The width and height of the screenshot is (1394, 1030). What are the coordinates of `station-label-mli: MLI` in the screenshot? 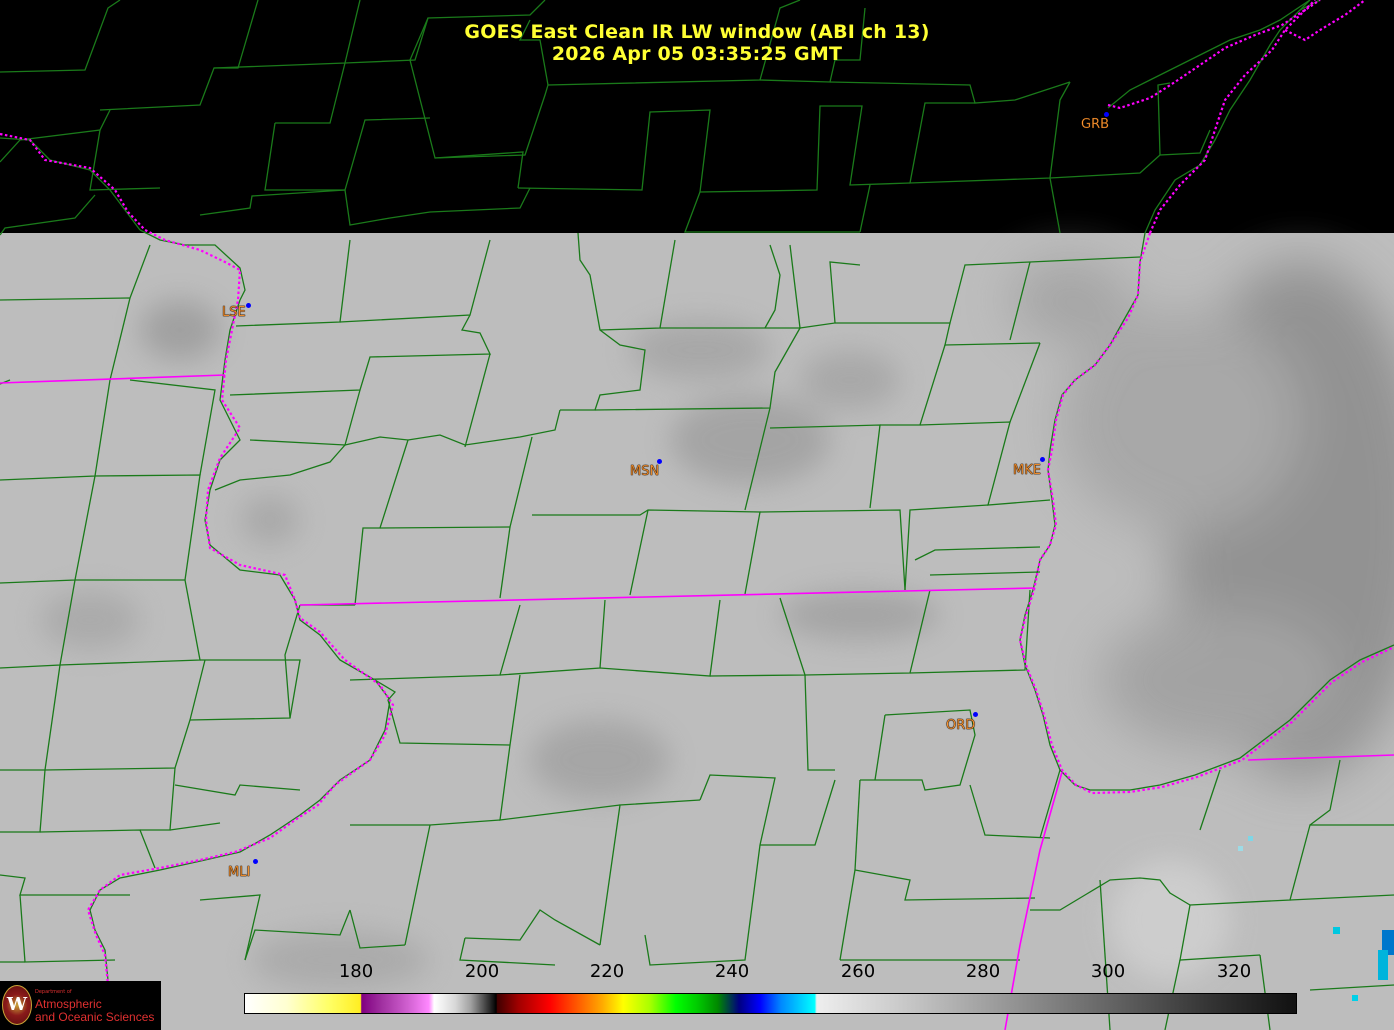 It's located at (239, 872).